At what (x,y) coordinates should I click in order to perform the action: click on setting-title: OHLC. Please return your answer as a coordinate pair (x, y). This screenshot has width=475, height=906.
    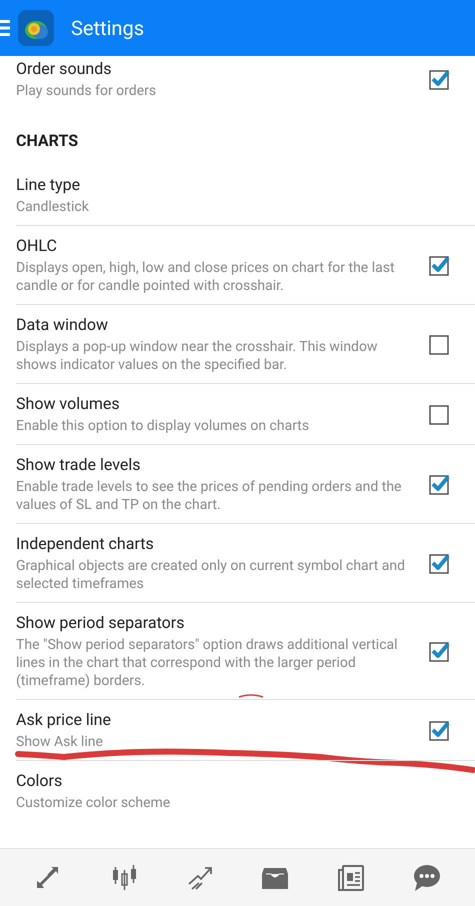
    Looking at the image, I should click on (37, 246).